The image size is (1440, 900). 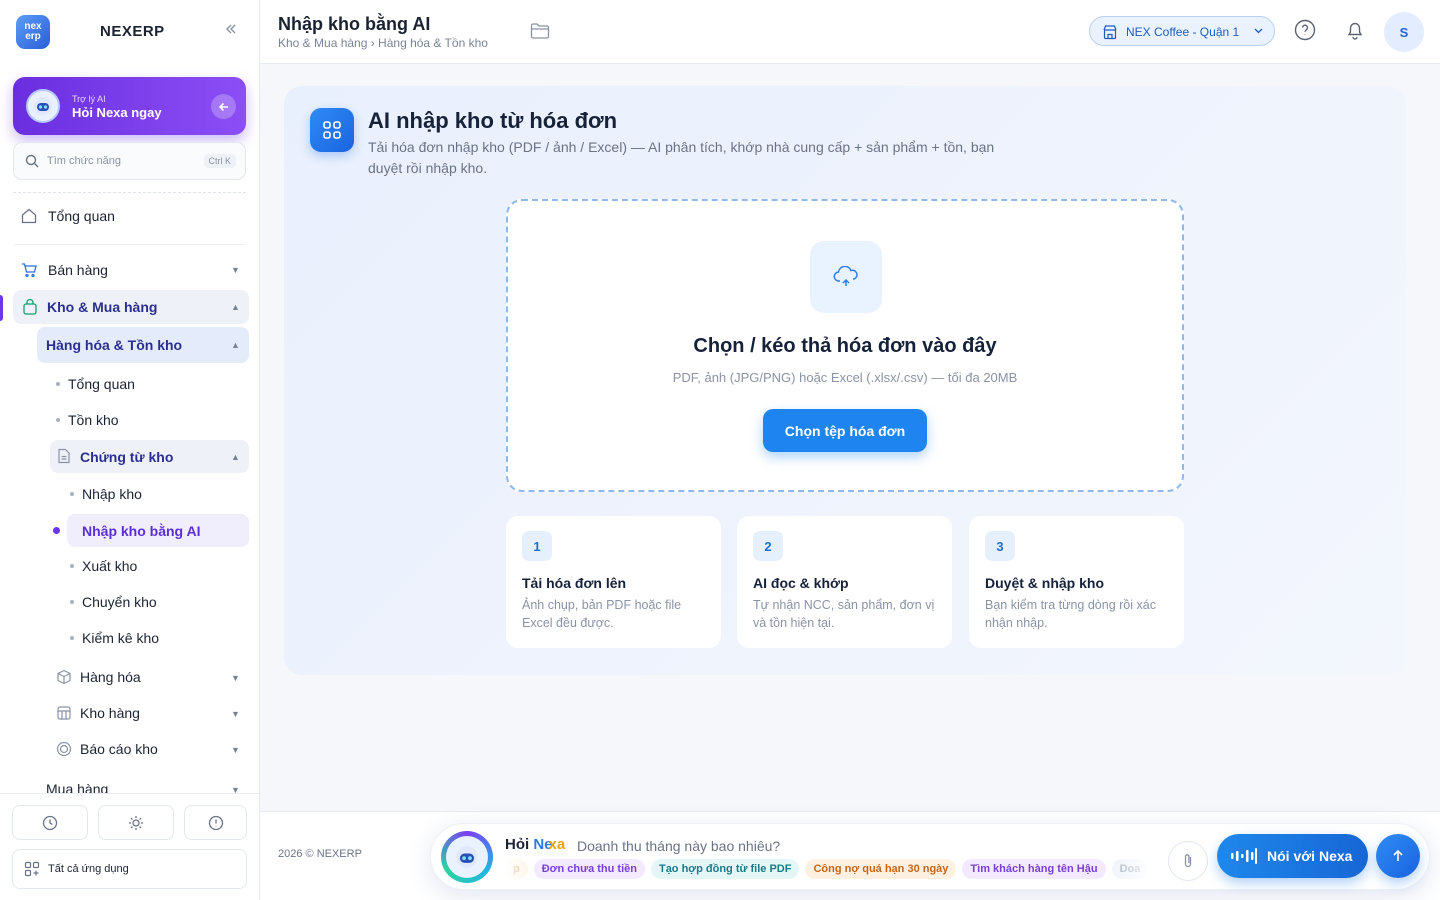 What do you see at coordinates (846, 277) in the screenshot?
I see `cloud-upload-icon` at bounding box center [846, 277].